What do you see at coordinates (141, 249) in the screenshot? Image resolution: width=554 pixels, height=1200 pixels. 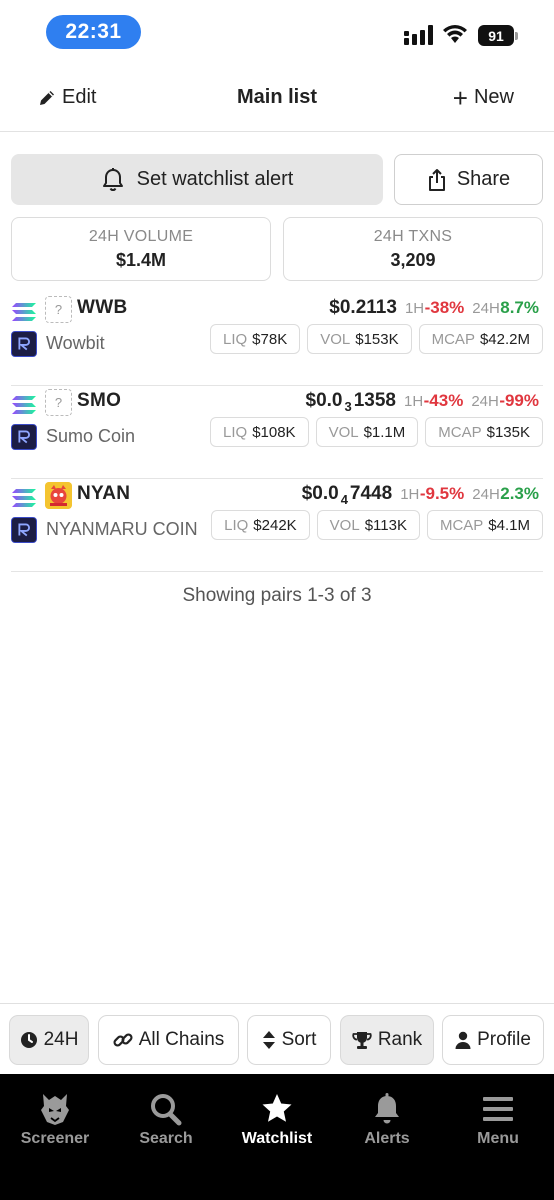 I see `stat-24h-volume: 24H VOLUME $1.4M` at bounding box center [141, 249].